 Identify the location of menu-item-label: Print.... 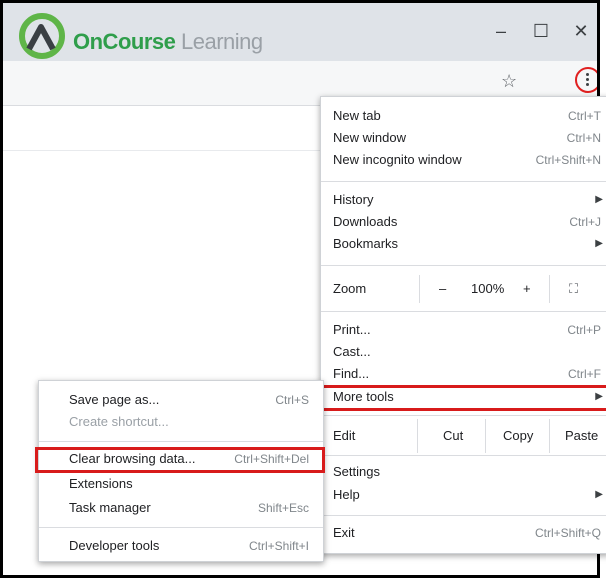
(352, 329).